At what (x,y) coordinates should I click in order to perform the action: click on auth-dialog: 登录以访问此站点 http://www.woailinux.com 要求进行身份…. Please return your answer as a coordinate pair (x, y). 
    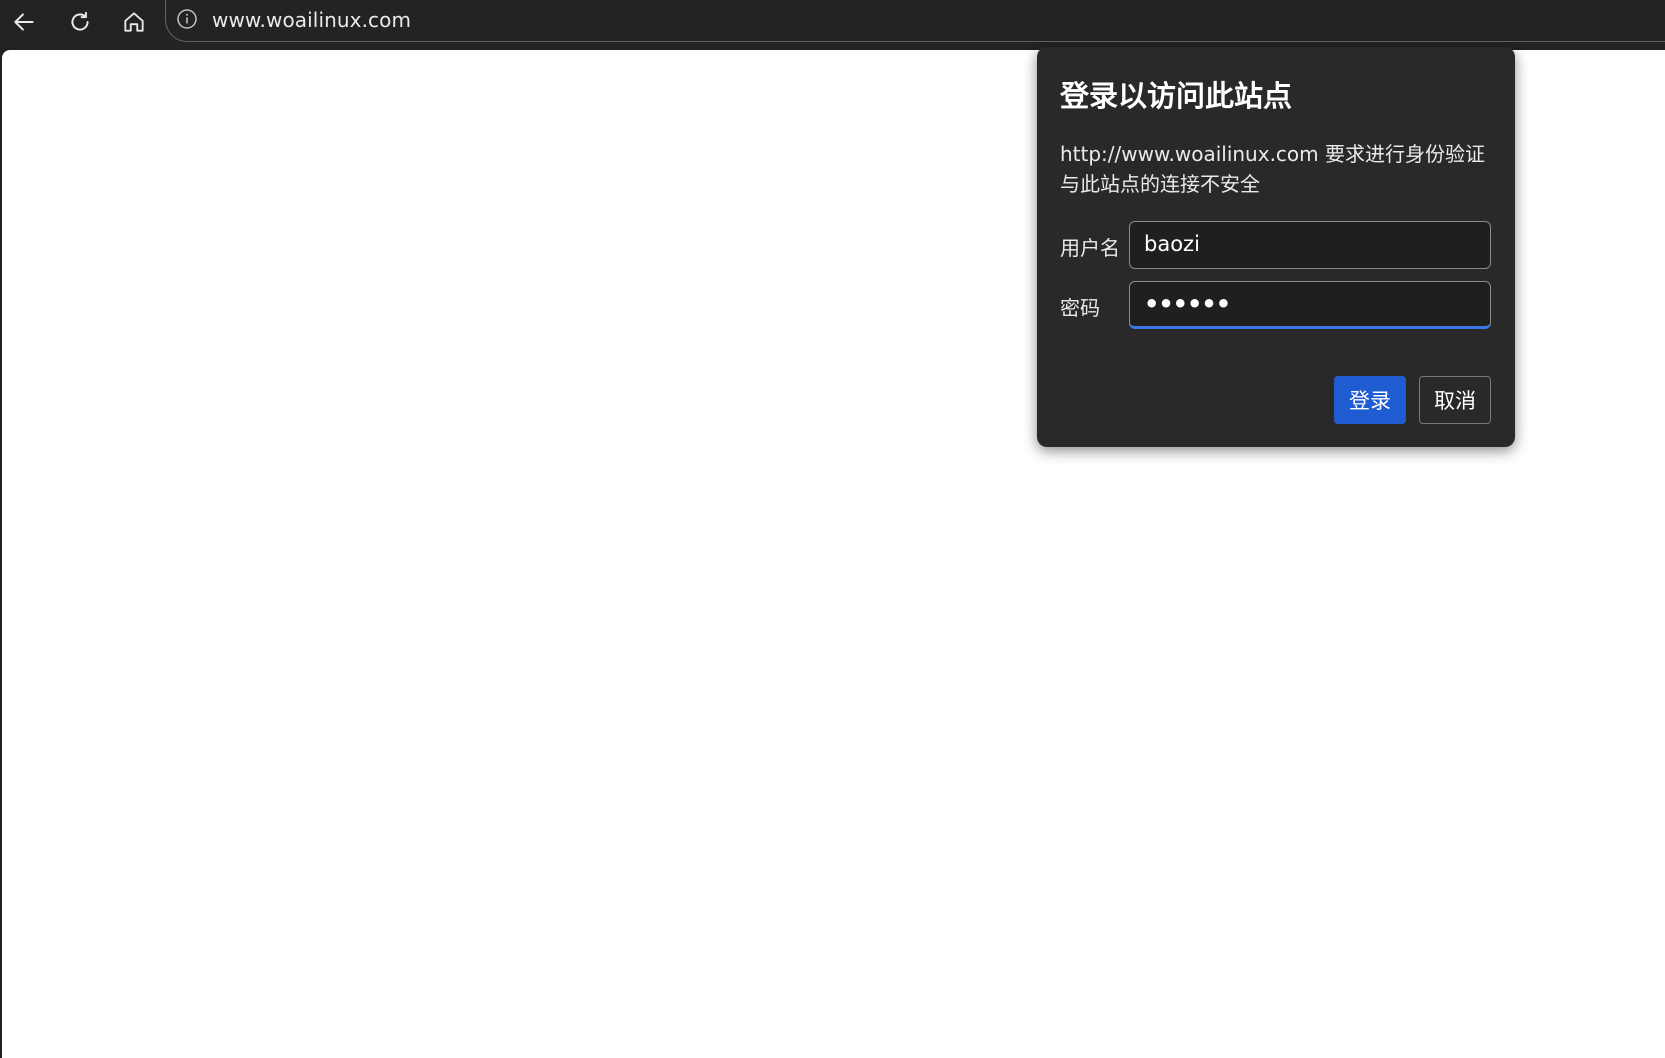
    Looking at the image, I should click on (1276, 247).